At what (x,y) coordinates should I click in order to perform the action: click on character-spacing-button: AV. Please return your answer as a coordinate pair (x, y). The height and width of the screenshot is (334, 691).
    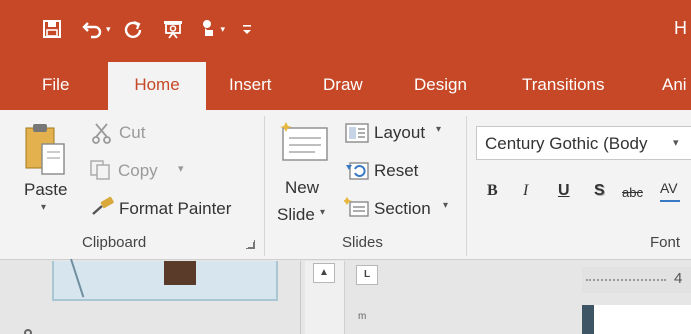
    Looking at the image, I should click on (669, 188).